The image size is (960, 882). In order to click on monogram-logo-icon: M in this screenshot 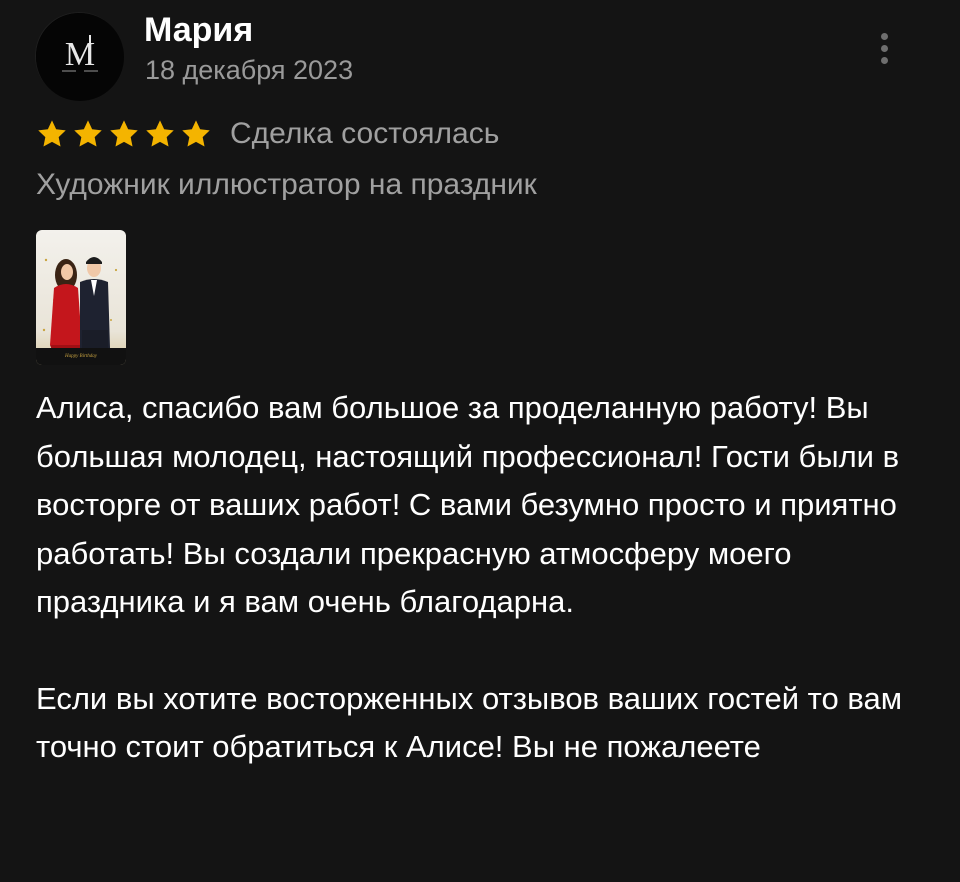, I will do `click(80, 57)`.